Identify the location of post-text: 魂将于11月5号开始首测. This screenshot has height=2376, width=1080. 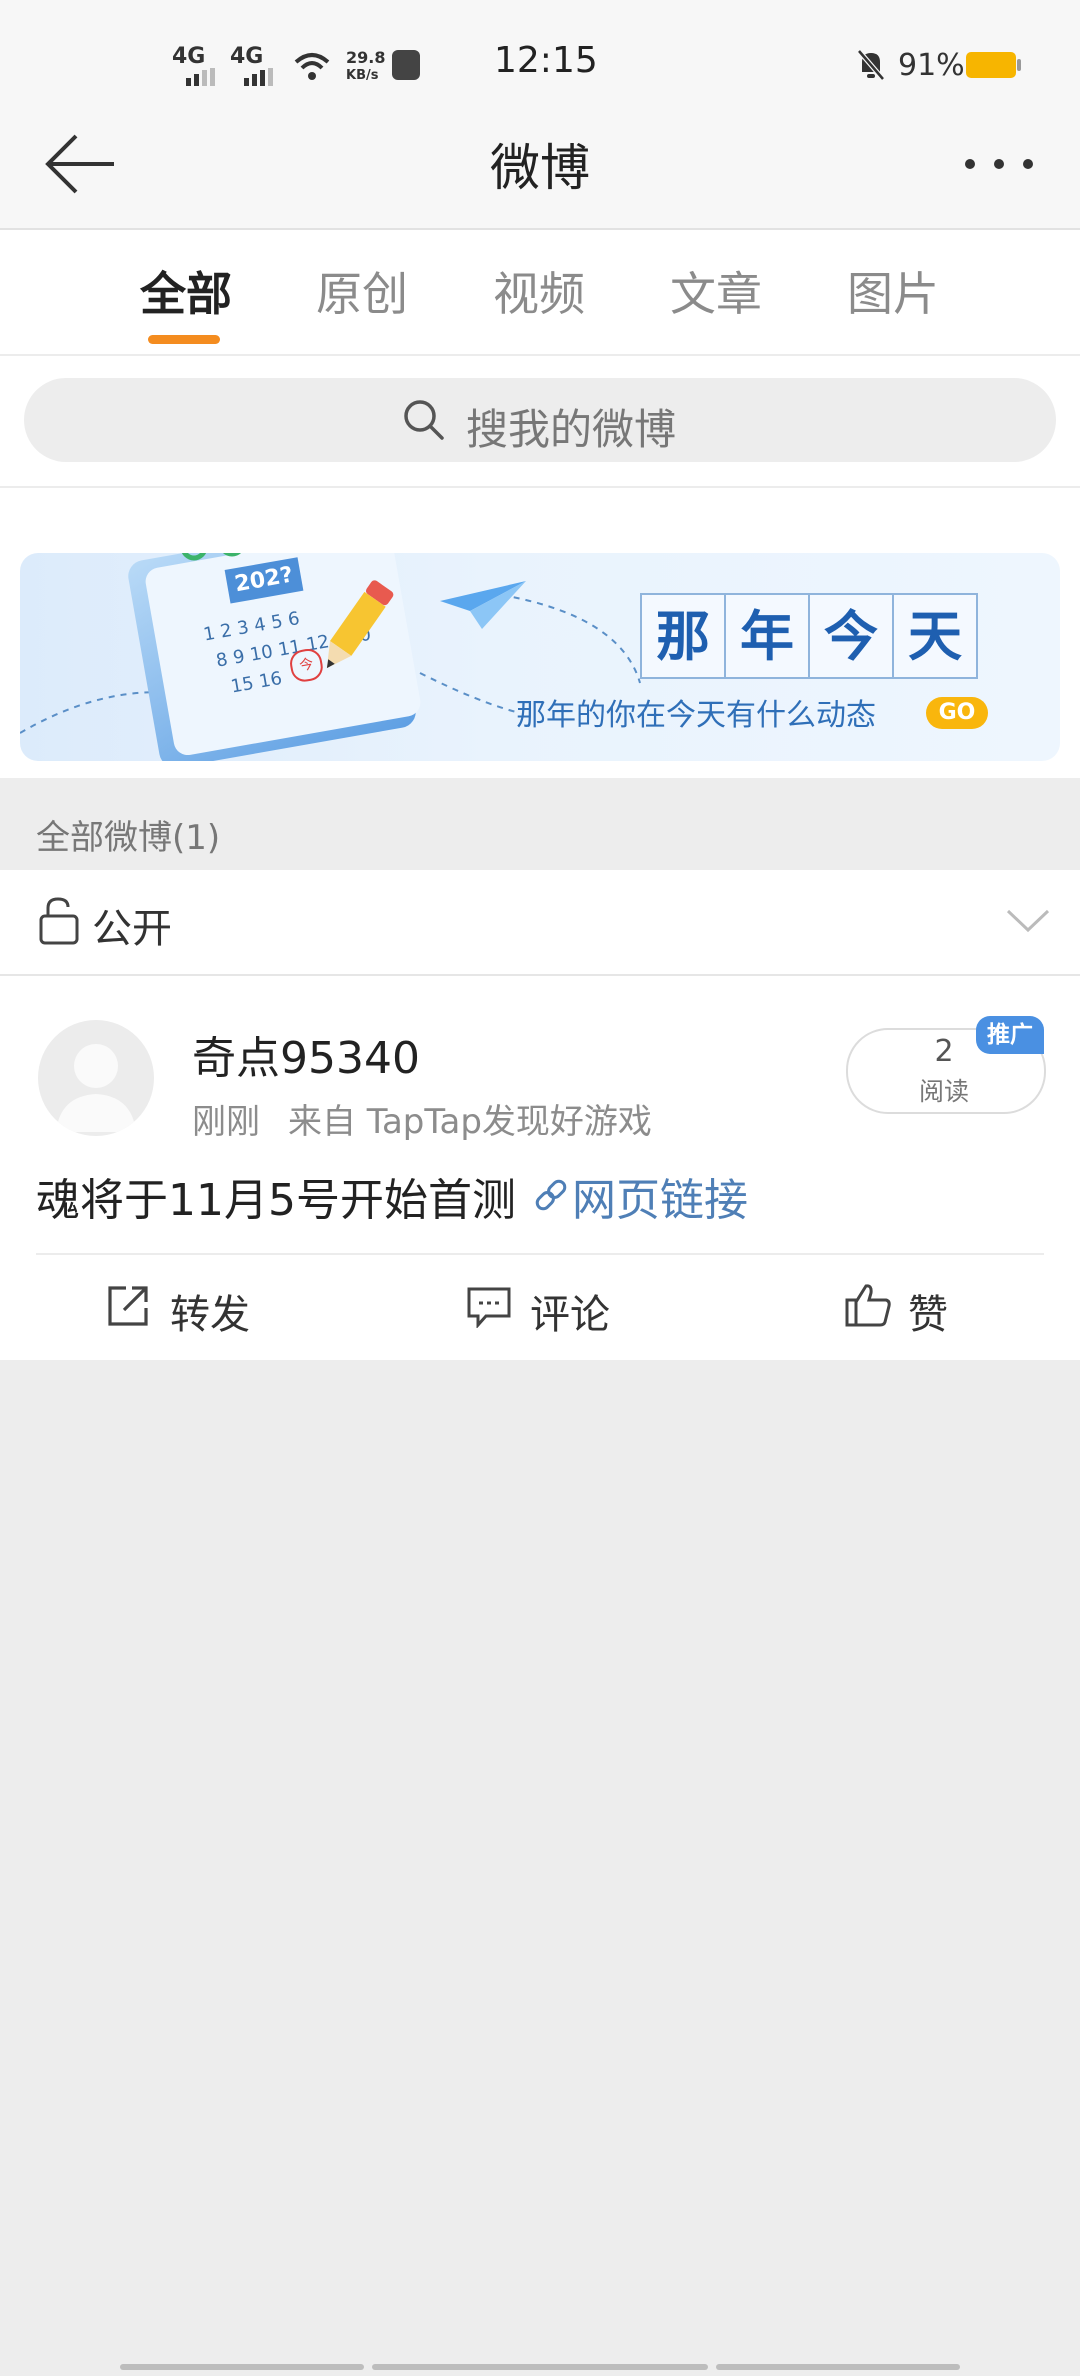
(276, 1200).